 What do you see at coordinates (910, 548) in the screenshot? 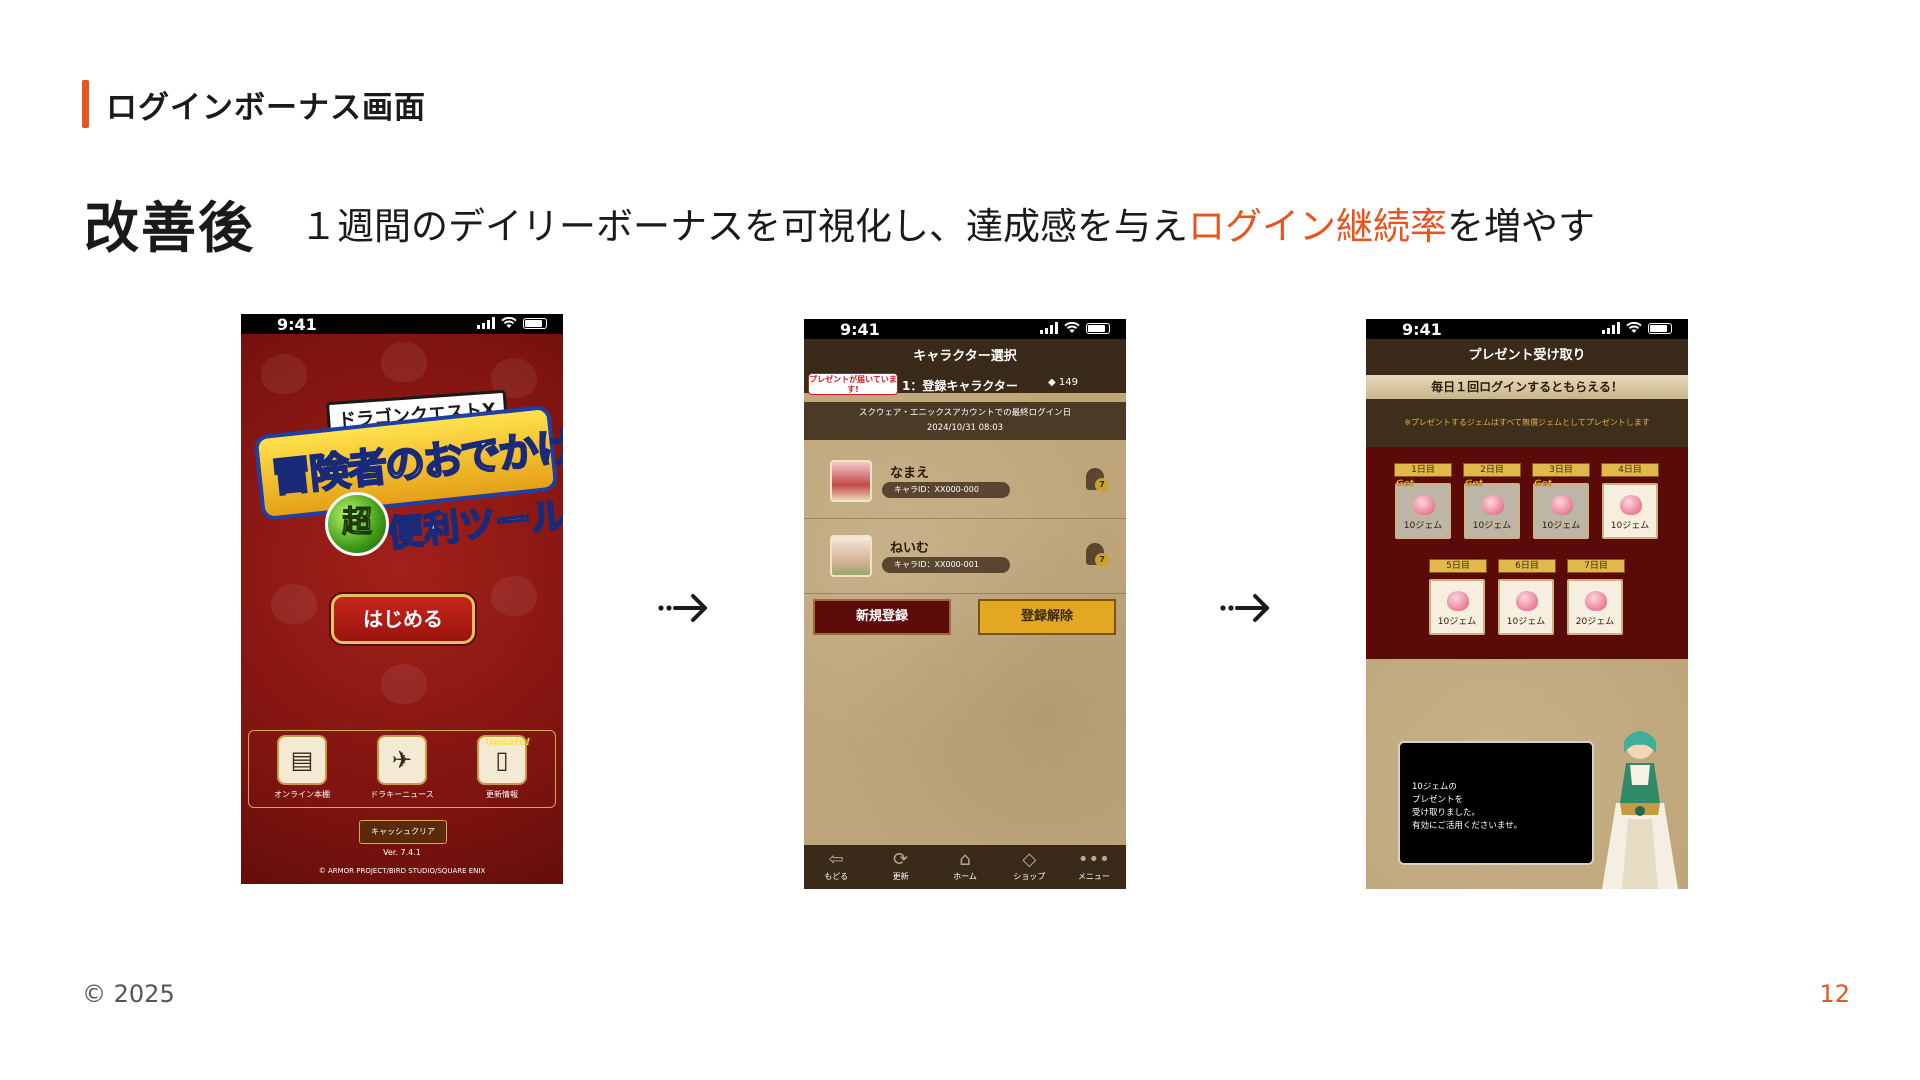
I see `character-name: ねいむ` at bounding box center [910, 548].